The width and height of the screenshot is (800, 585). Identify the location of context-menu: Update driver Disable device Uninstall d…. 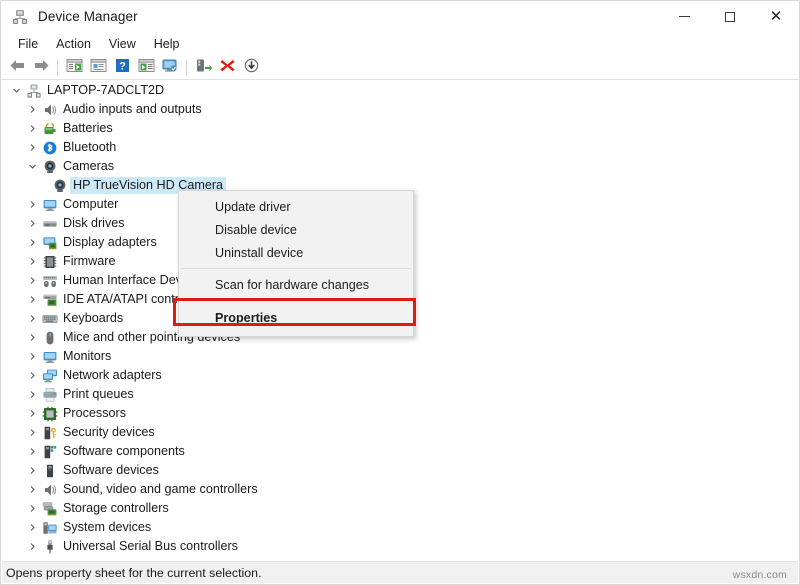
(296, 263).